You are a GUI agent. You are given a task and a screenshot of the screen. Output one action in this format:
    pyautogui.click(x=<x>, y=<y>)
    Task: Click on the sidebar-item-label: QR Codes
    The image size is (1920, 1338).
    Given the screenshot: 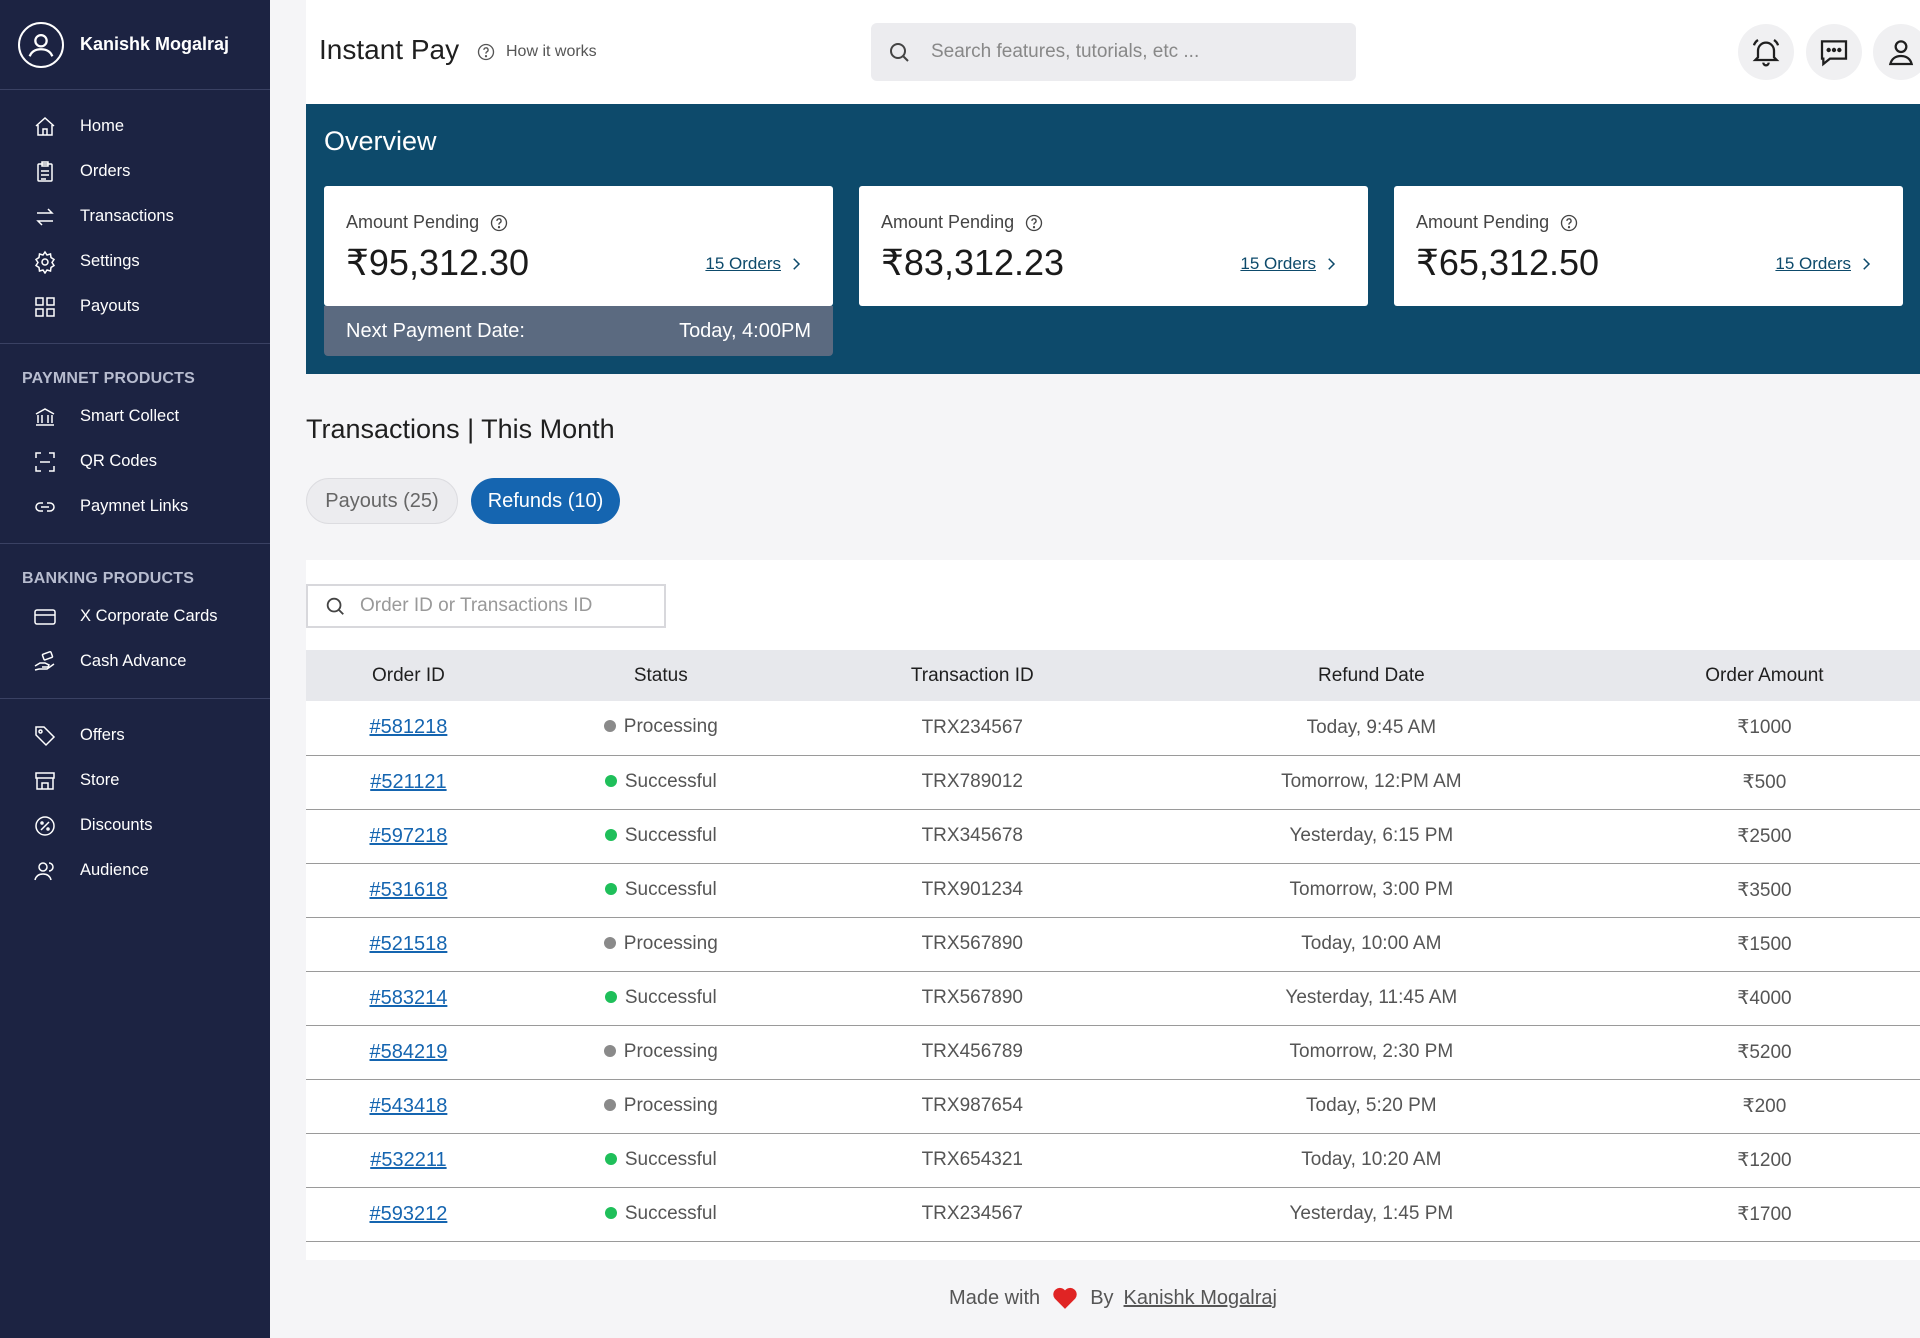 What is the action you would take?
    pyautogui.click(x=119, y=461)
    